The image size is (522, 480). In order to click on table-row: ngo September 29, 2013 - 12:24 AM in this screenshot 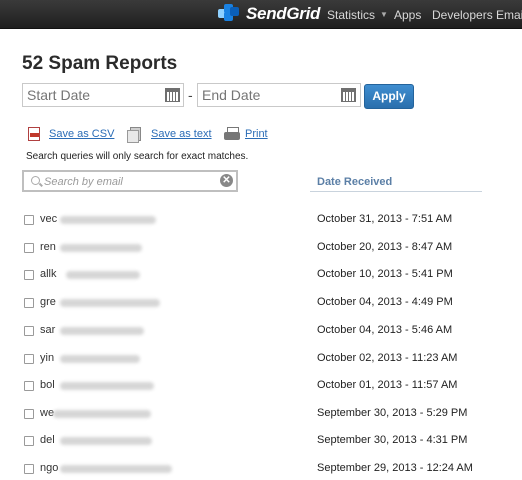, I will do `click(261, 470)`.